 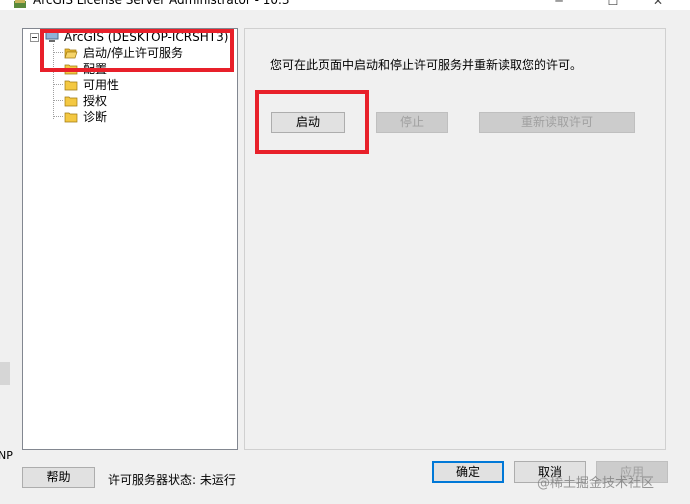 I want to click on license-server-status: 许可服务器状态: 未运行, so click(x=172, y=480).